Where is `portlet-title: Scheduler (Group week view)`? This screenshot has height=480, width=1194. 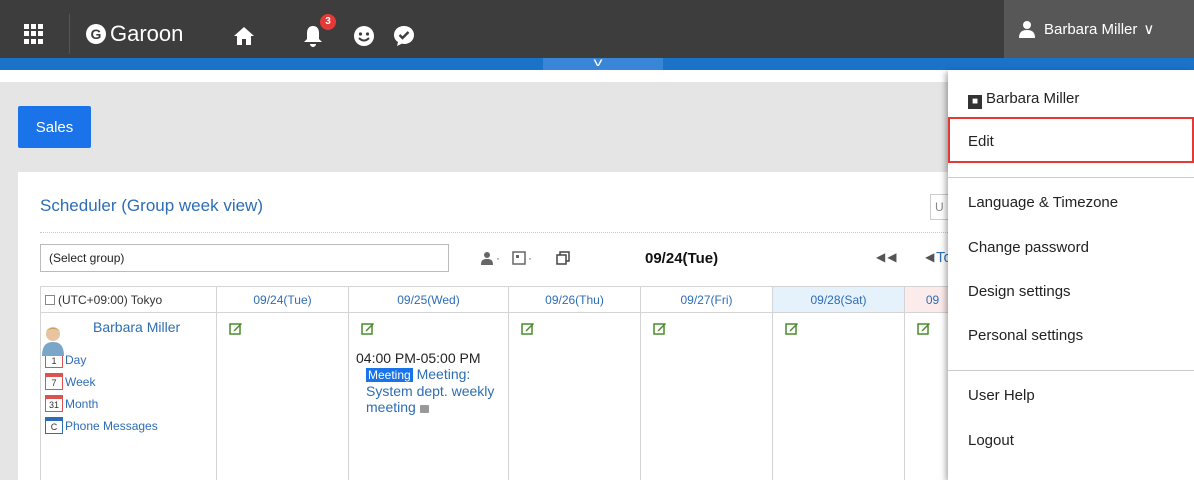
portlet-title: Scheduler (Group week view) is located at coordinates (151, 206).